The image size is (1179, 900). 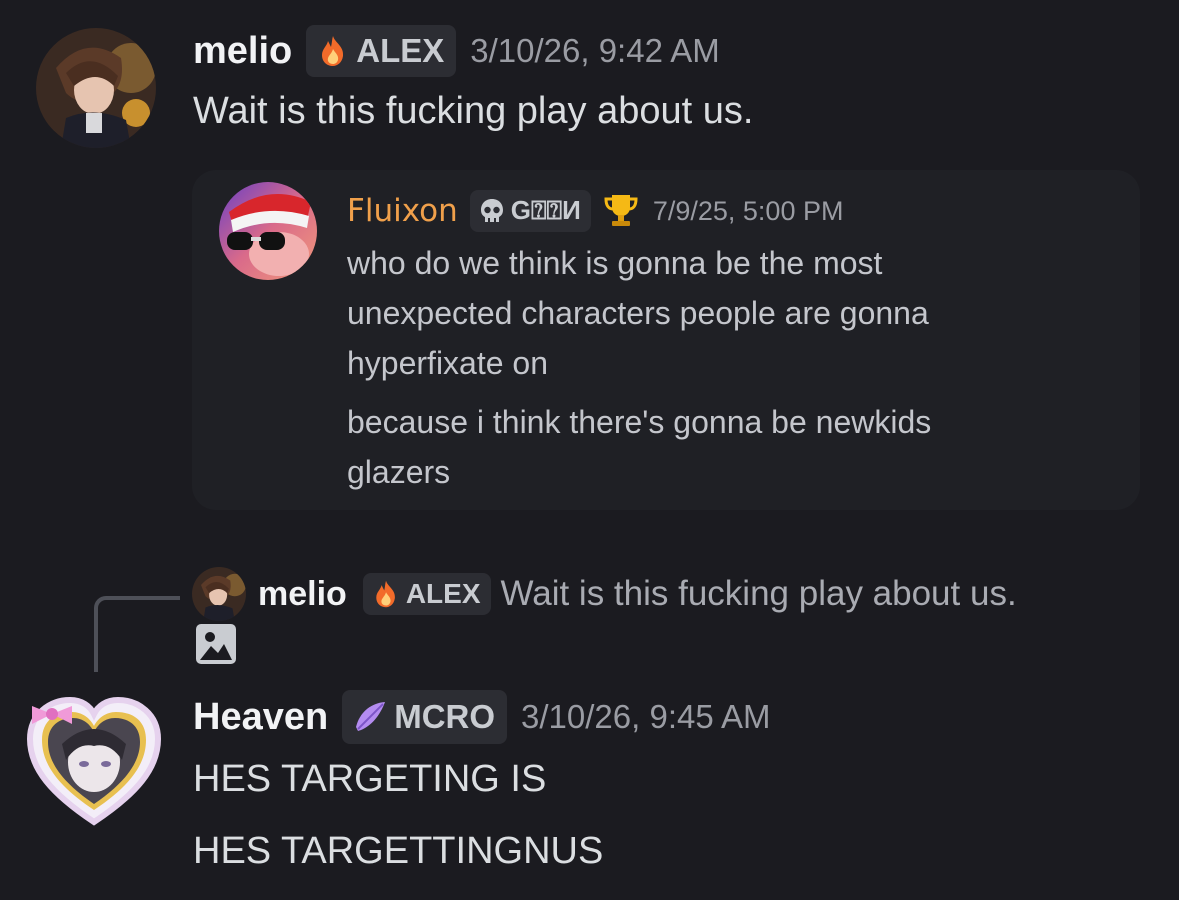 I want to click on trophy-icon, so click(x=621, y=210).